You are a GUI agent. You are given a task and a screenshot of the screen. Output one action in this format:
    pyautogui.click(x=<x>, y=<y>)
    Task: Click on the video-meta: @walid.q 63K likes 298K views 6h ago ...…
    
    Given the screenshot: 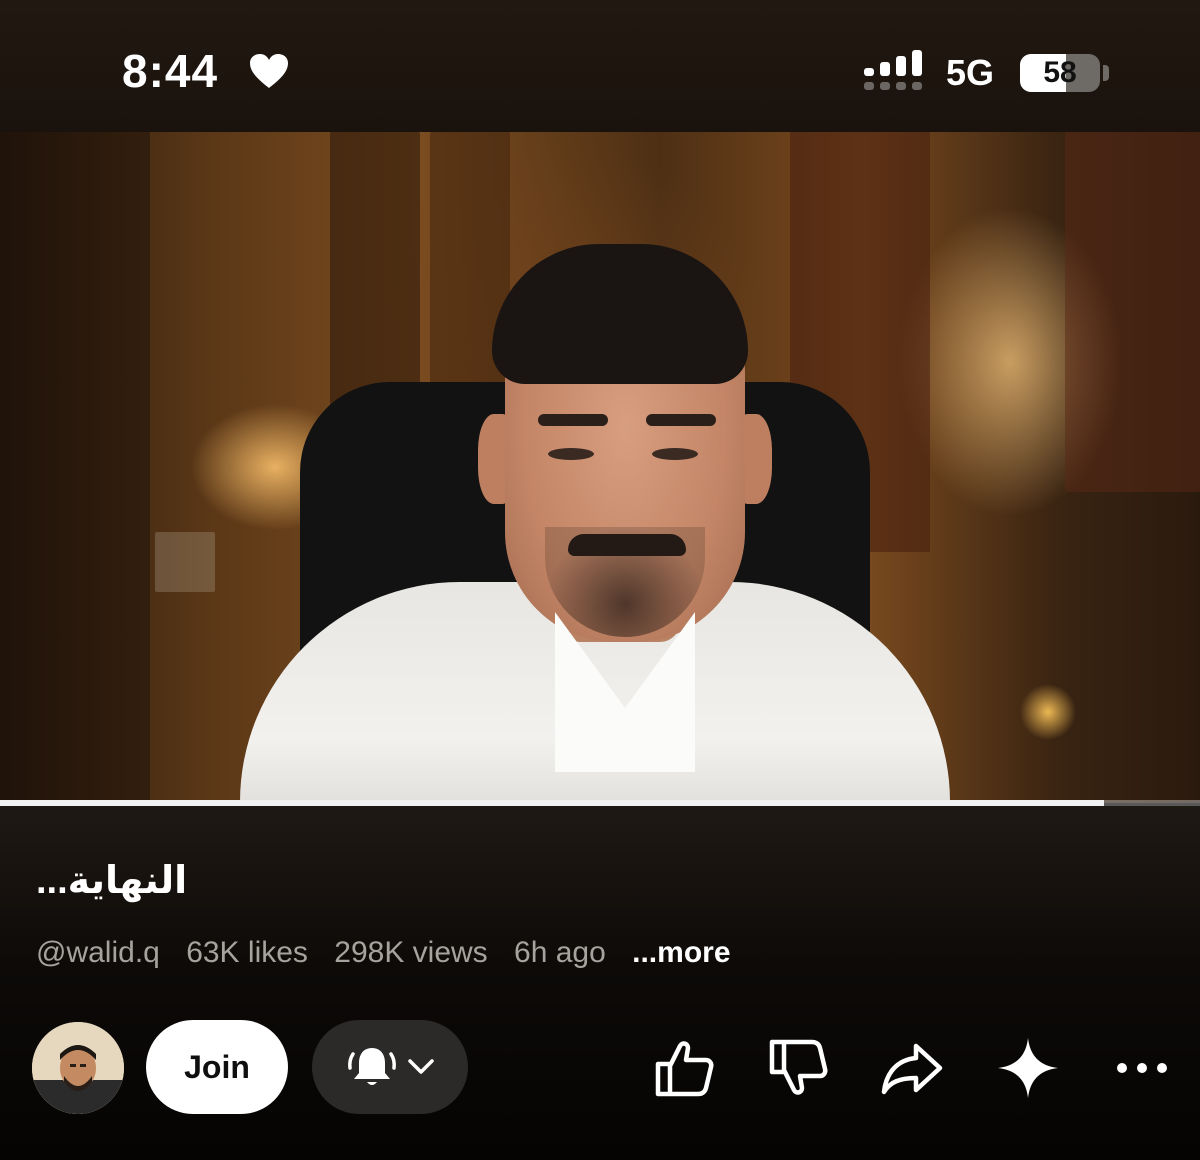 What is the action you would take?
    pyautogui.click(x=392, y=953)
    